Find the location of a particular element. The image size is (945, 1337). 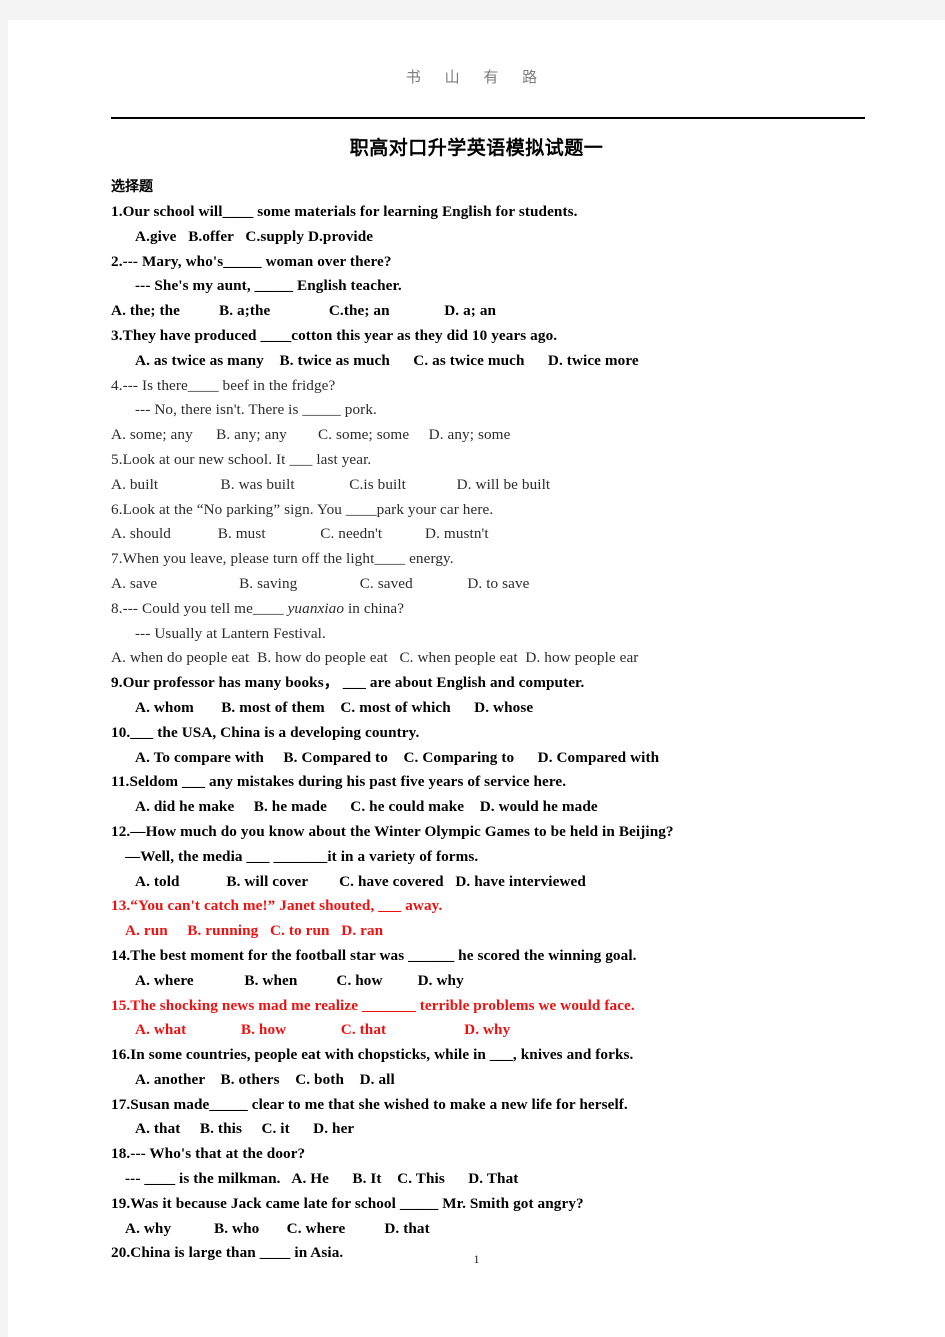

question-options: A. should B. must C. needn't D. mustn't is located at coordinates (300, 534).